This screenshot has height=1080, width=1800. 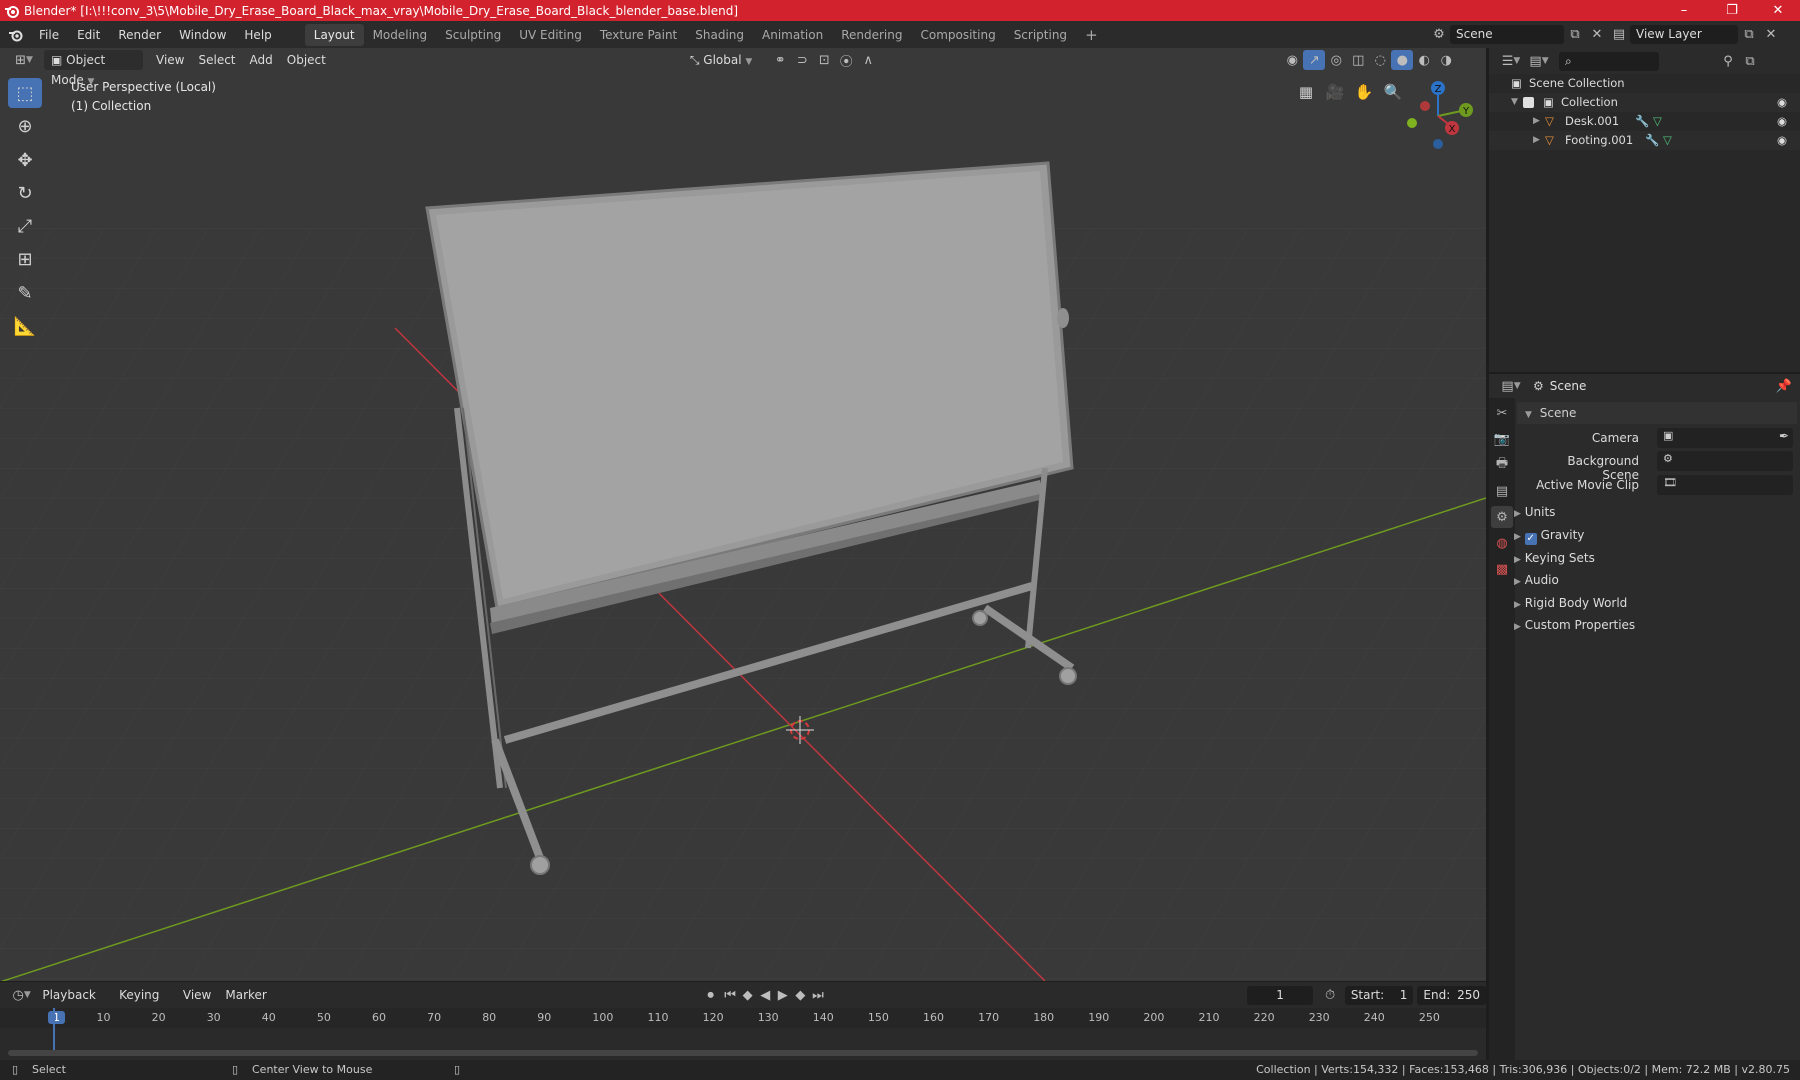 What do you see at coordinates (846, 60) in the screenshot?
I see `proportional-edit-icon: ⦿` at bounding box center [846, 60].